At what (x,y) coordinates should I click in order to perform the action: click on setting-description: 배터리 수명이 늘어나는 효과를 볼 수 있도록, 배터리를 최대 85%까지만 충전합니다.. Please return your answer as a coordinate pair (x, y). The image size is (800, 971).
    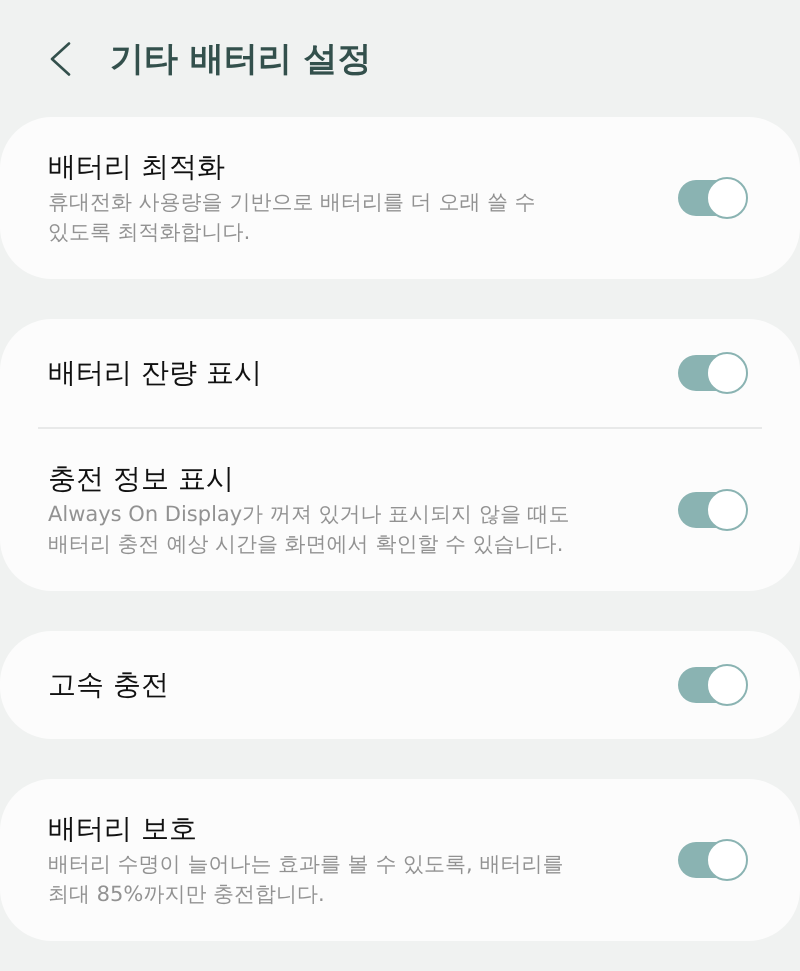
    Looking at the image, I should click on (306, 879).